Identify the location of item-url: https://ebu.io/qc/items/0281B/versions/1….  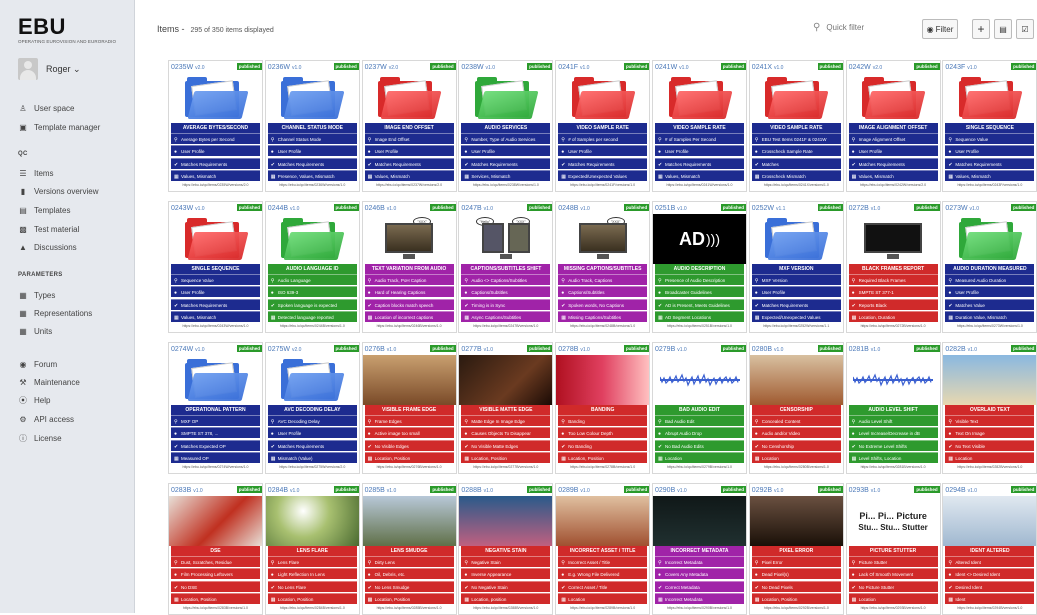
(893, 467).